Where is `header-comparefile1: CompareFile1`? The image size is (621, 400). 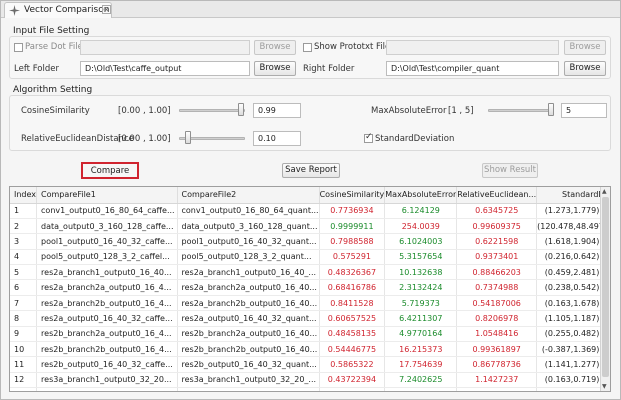
header-comparefile1: CompareFile1 is located at coordinates (107, 195).